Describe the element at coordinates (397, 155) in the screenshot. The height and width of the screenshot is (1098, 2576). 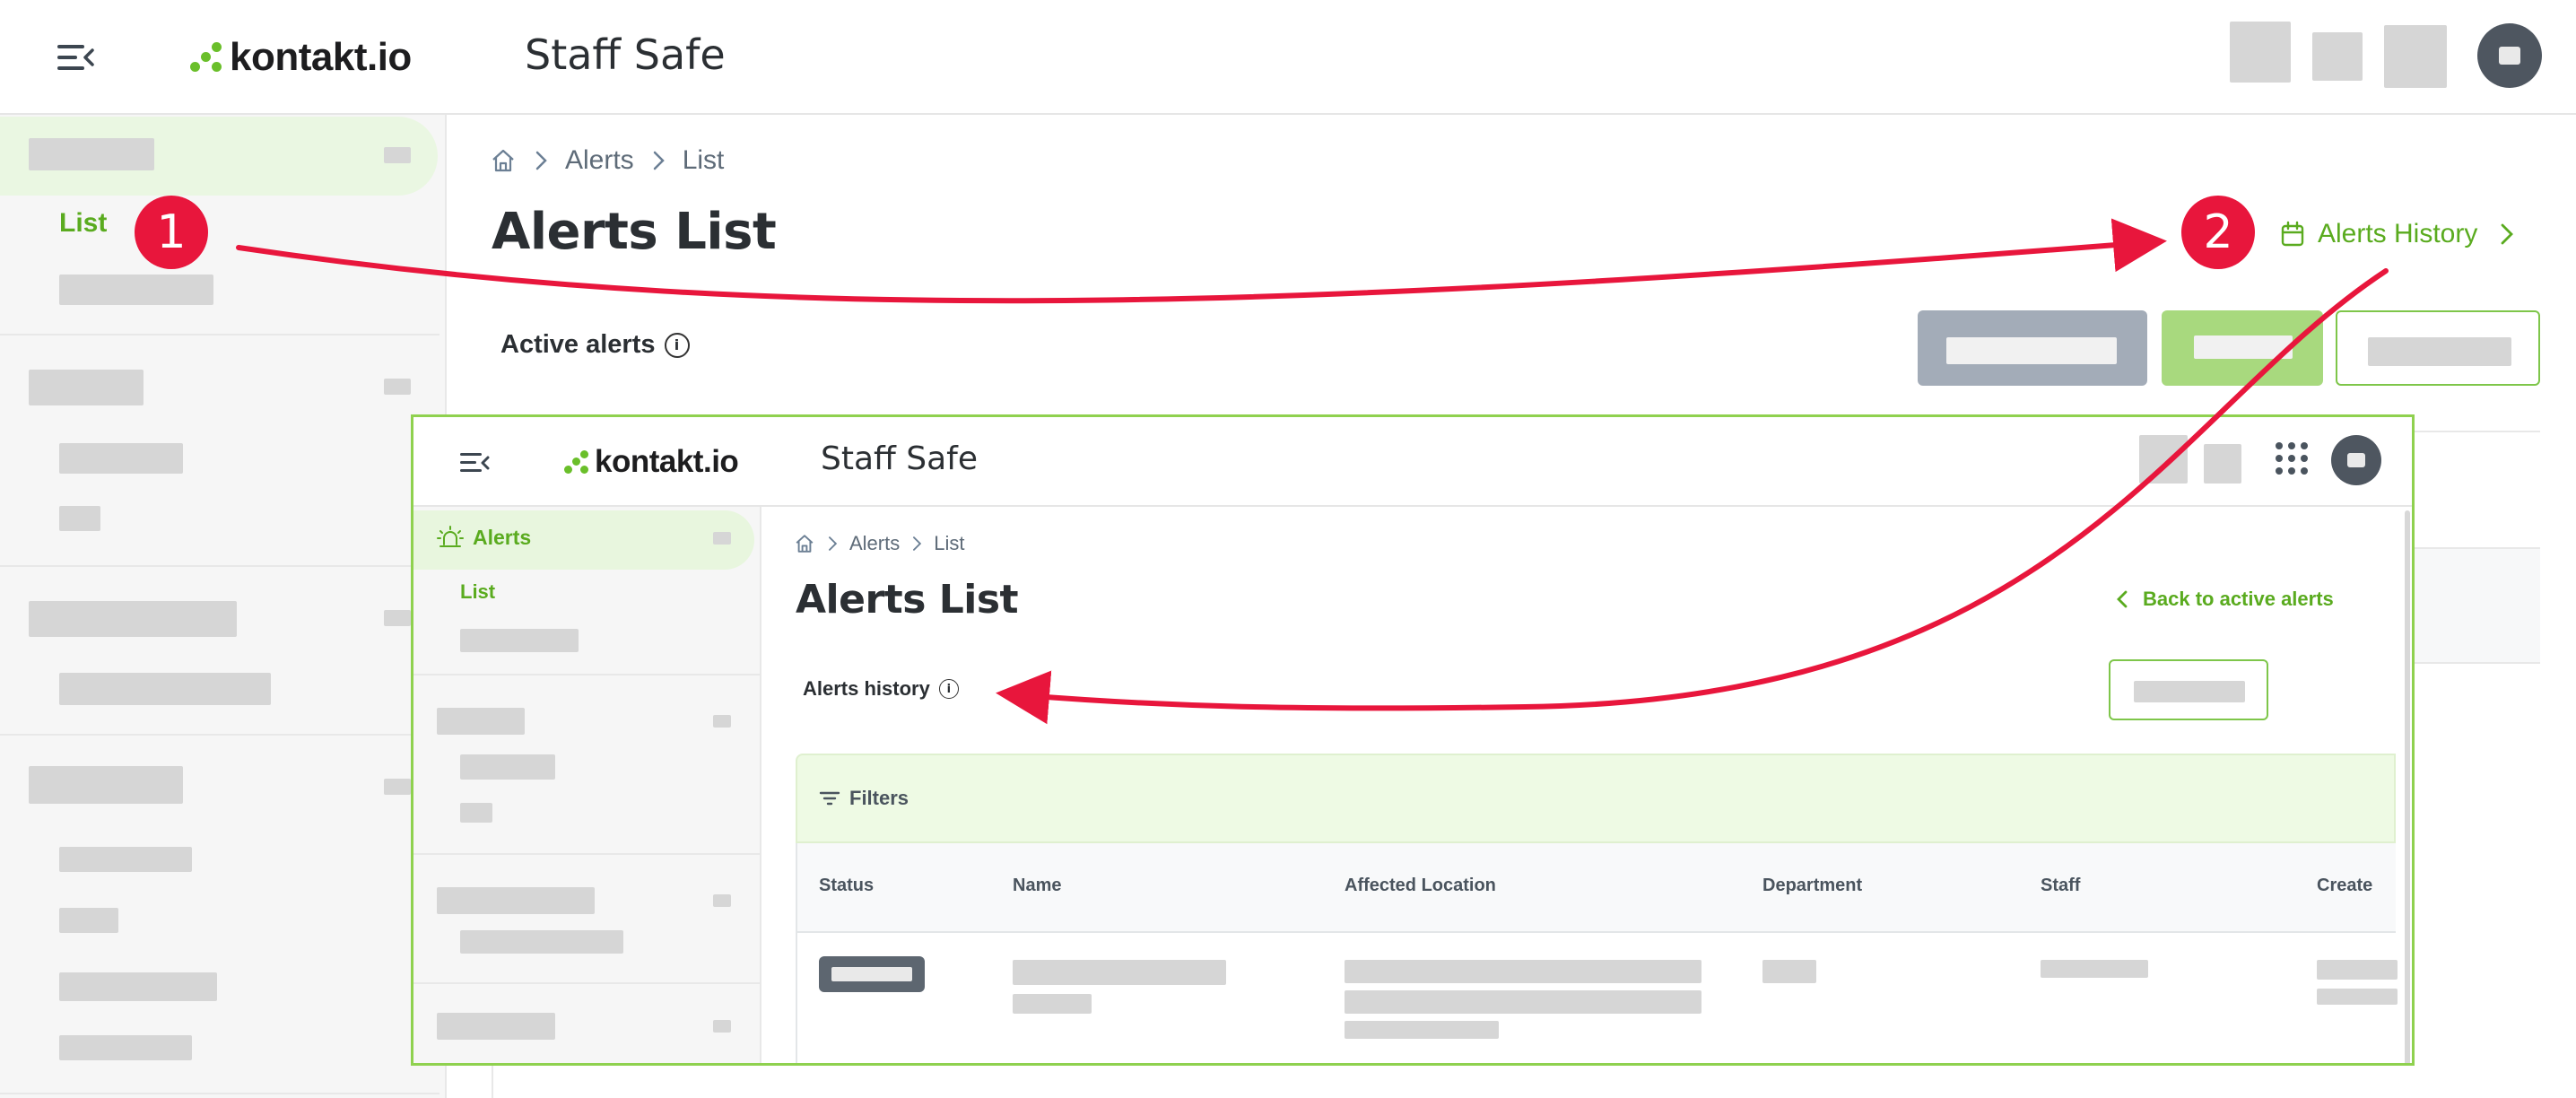
I see `sidebar-section-1-toggle` at that location.